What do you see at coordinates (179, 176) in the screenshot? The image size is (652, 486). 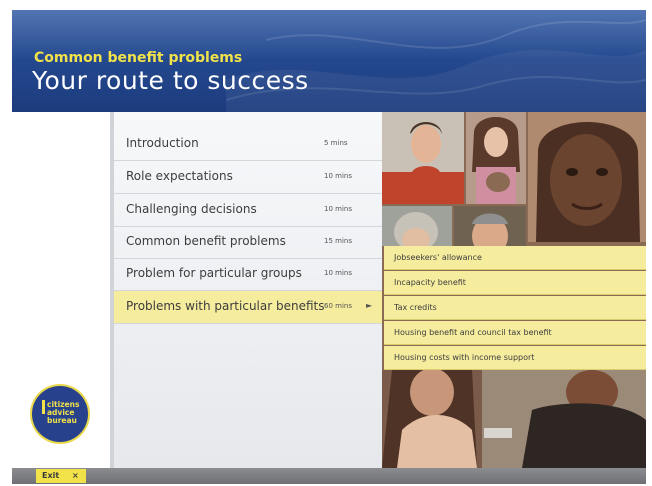 I see `menu-item-label: Role expectations` at bounding box center [179, 176].